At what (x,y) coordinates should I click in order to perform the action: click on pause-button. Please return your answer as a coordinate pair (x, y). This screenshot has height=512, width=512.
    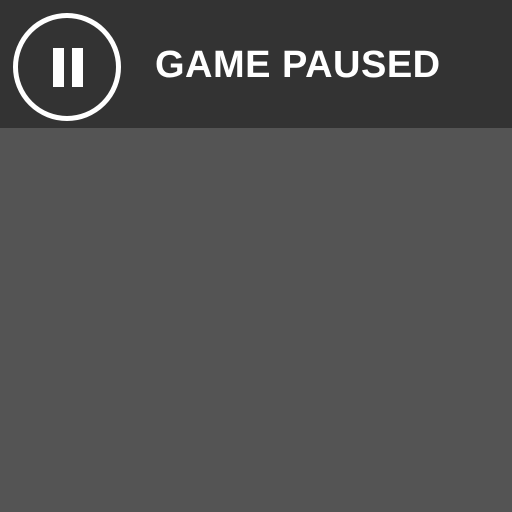
    Looking at the image, I should click on (67, 67).